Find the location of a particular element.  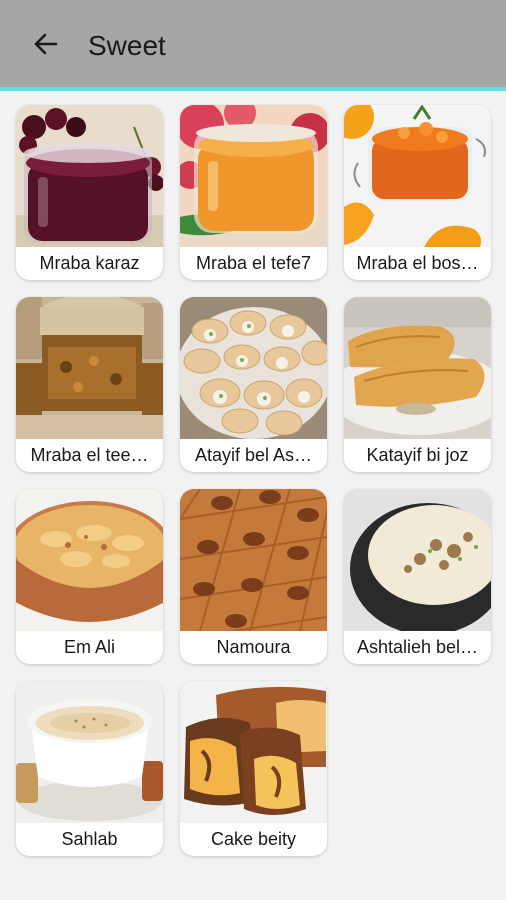

recipe-card-mraba-karaz: Mraba karaz is located at coordinates (89, 192).